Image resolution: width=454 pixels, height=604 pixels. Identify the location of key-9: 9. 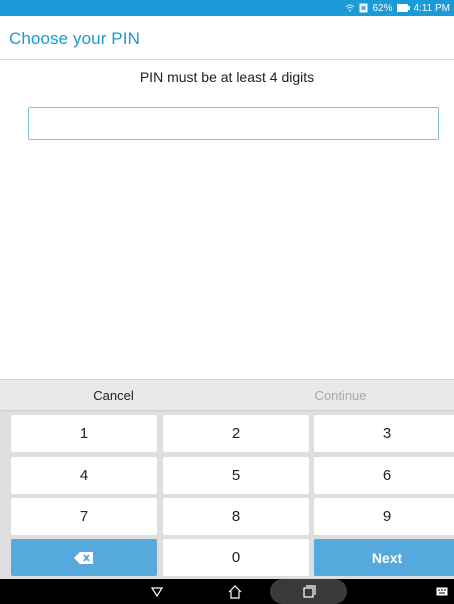
(384, 516).